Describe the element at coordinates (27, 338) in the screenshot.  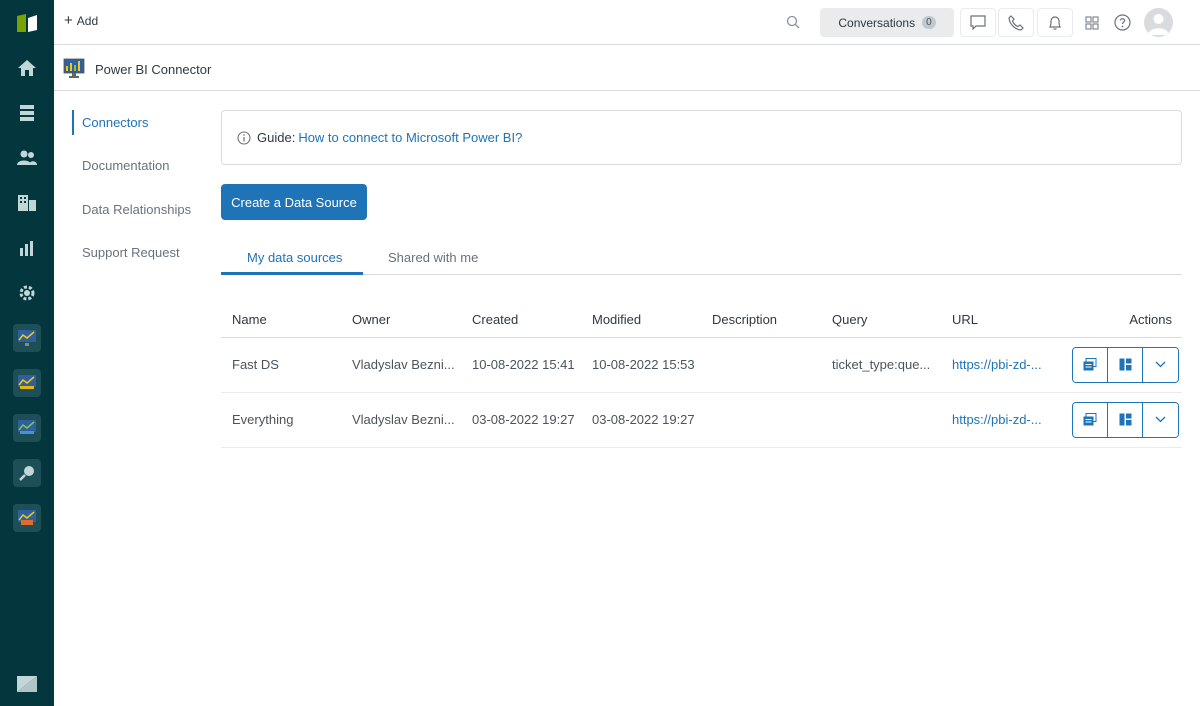
I see `app-powerbi-1-icon` at that location.